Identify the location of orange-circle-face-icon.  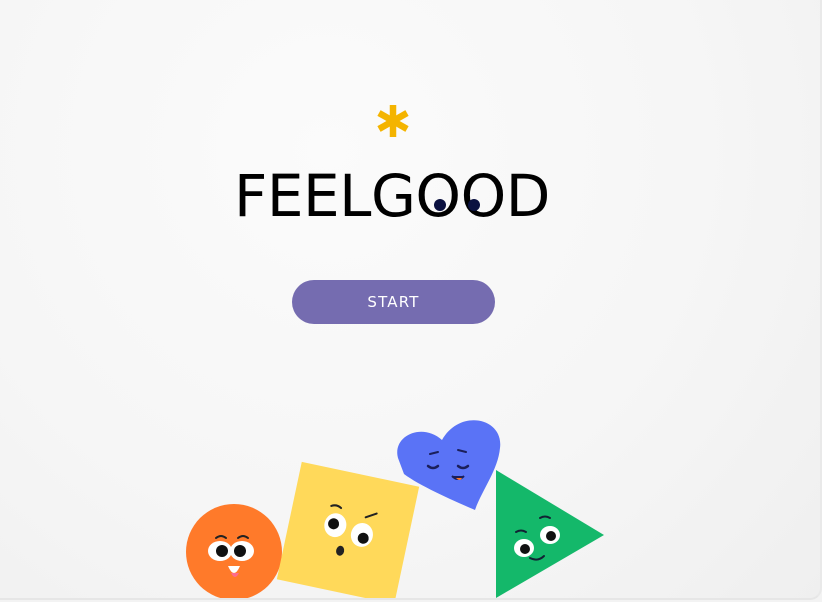
(234, 551).